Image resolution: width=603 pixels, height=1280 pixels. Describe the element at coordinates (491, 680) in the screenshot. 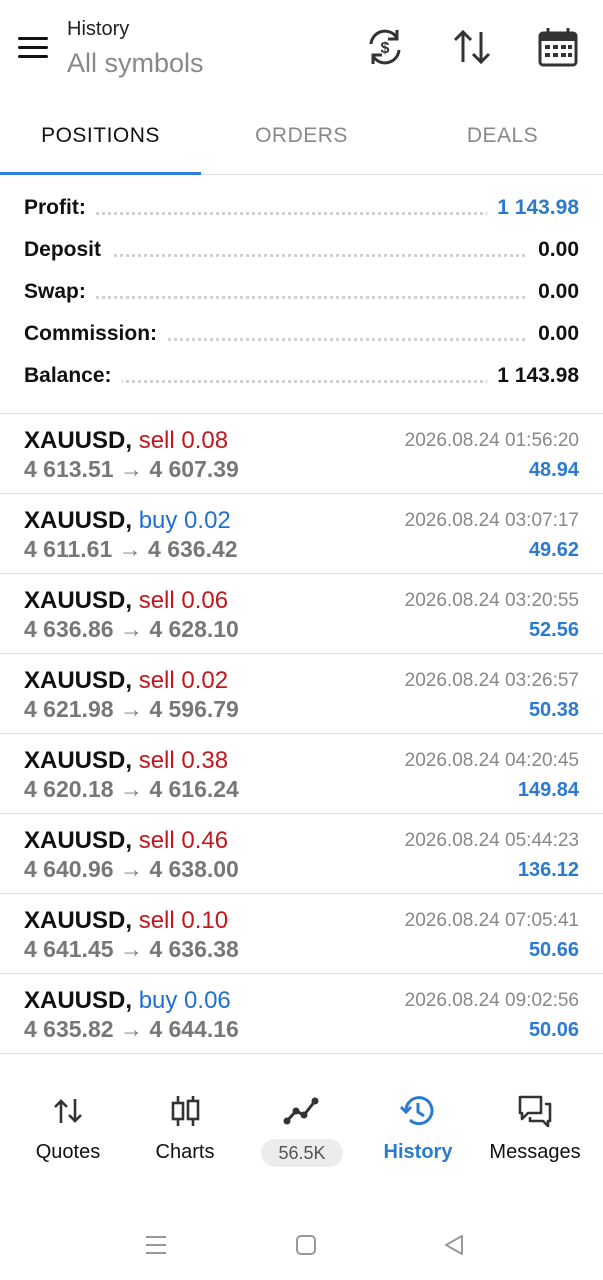

I see `deal-time: 2026.08.24 03:26:57` at that location.